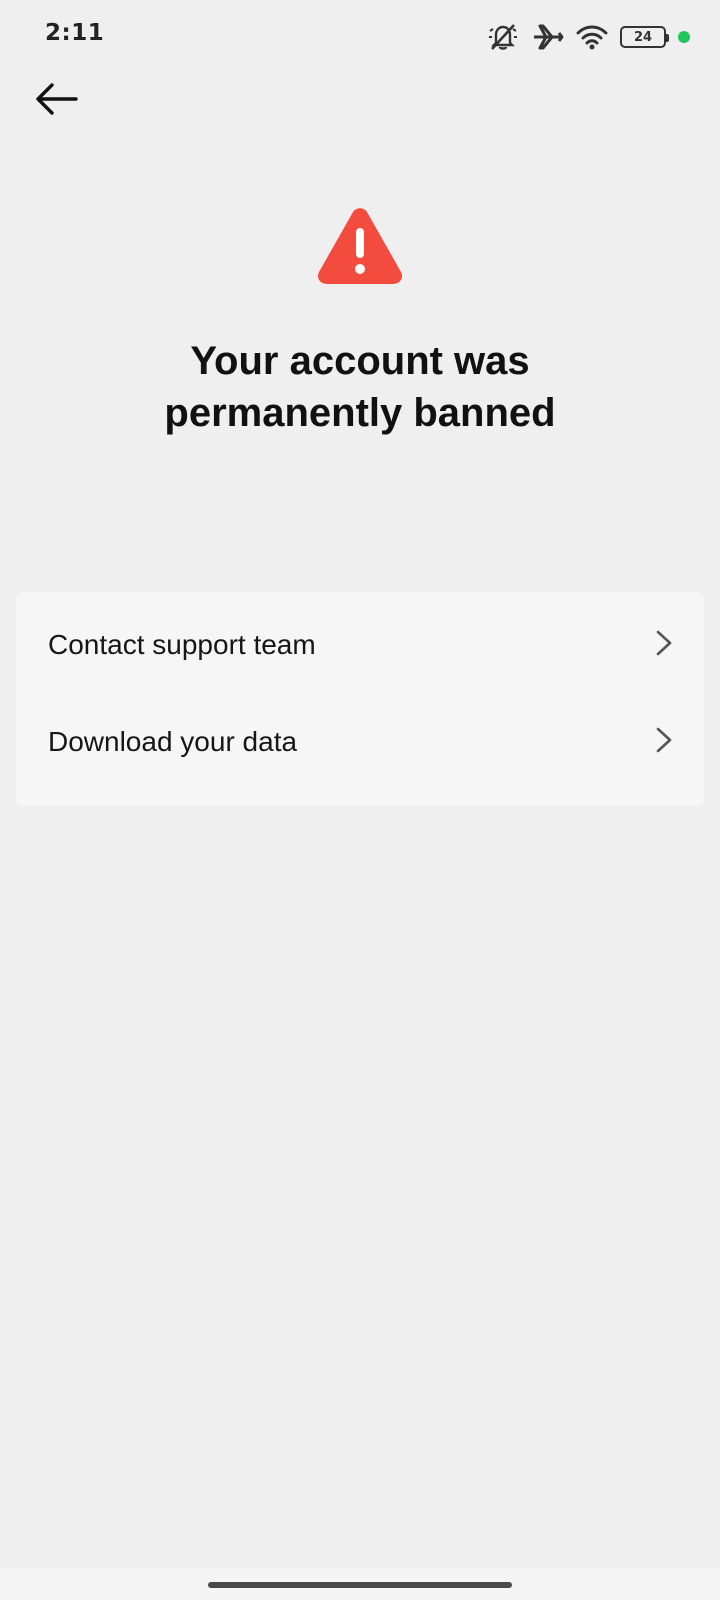  I want to click on status-icons: 24, so click(588, 37).